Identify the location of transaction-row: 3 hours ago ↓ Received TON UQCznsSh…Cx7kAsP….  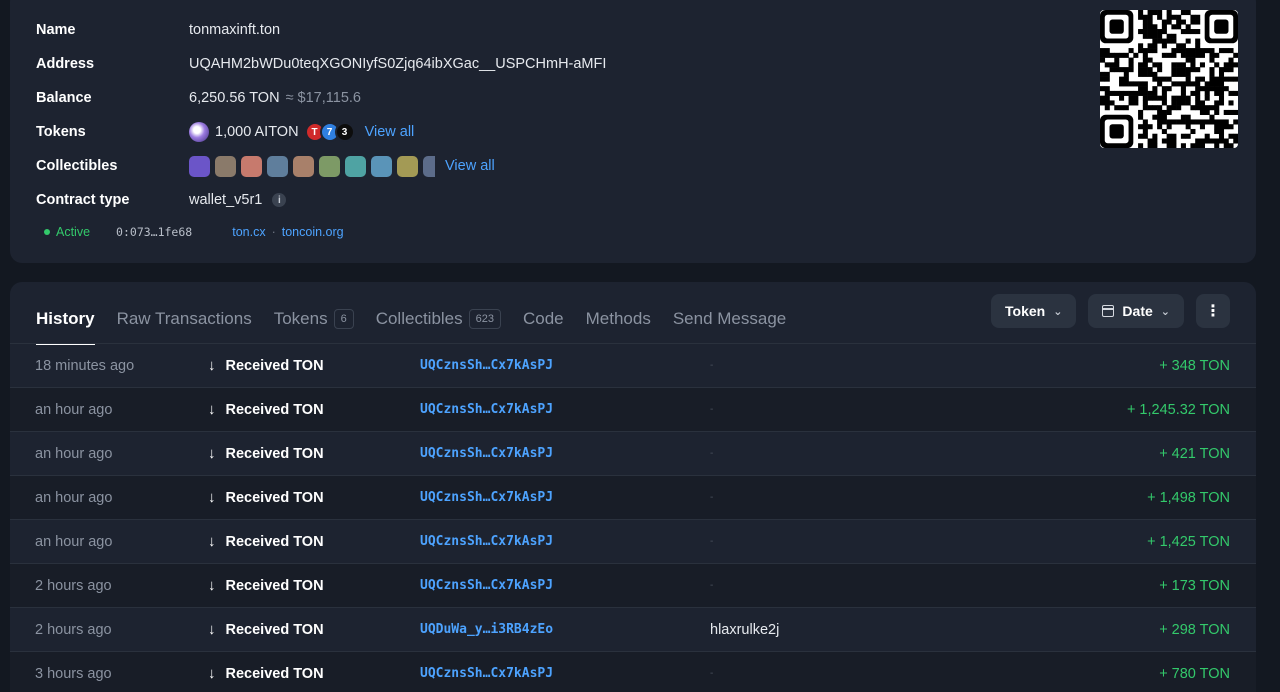
(633, 671).